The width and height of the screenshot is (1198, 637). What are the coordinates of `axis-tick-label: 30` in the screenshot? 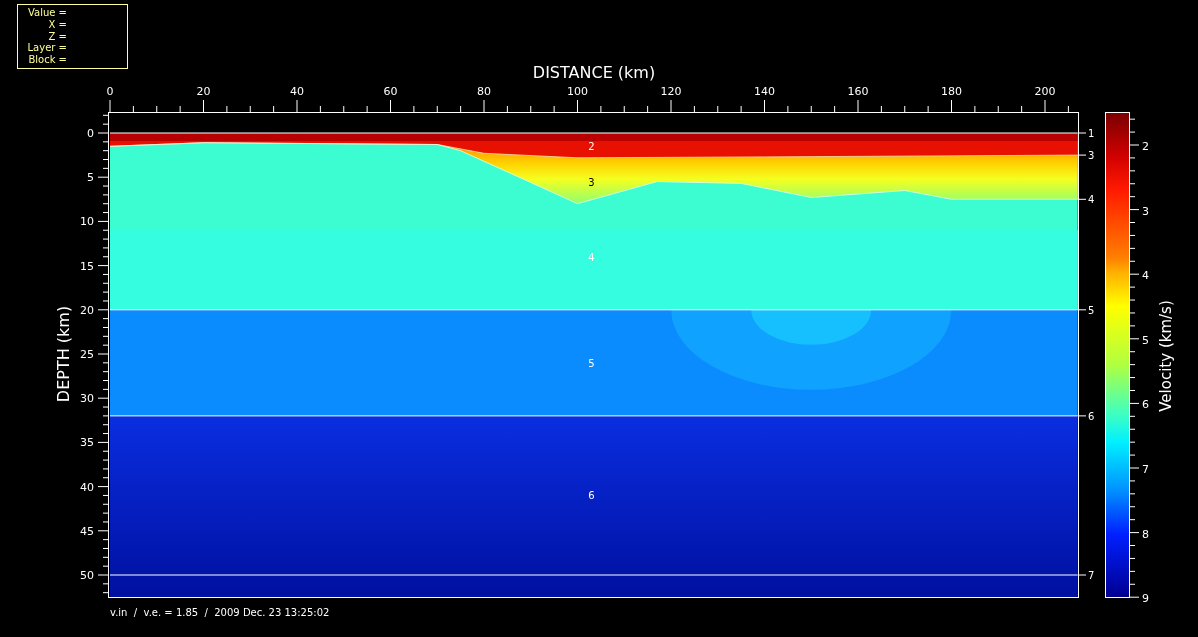 It's located at (87, 399).